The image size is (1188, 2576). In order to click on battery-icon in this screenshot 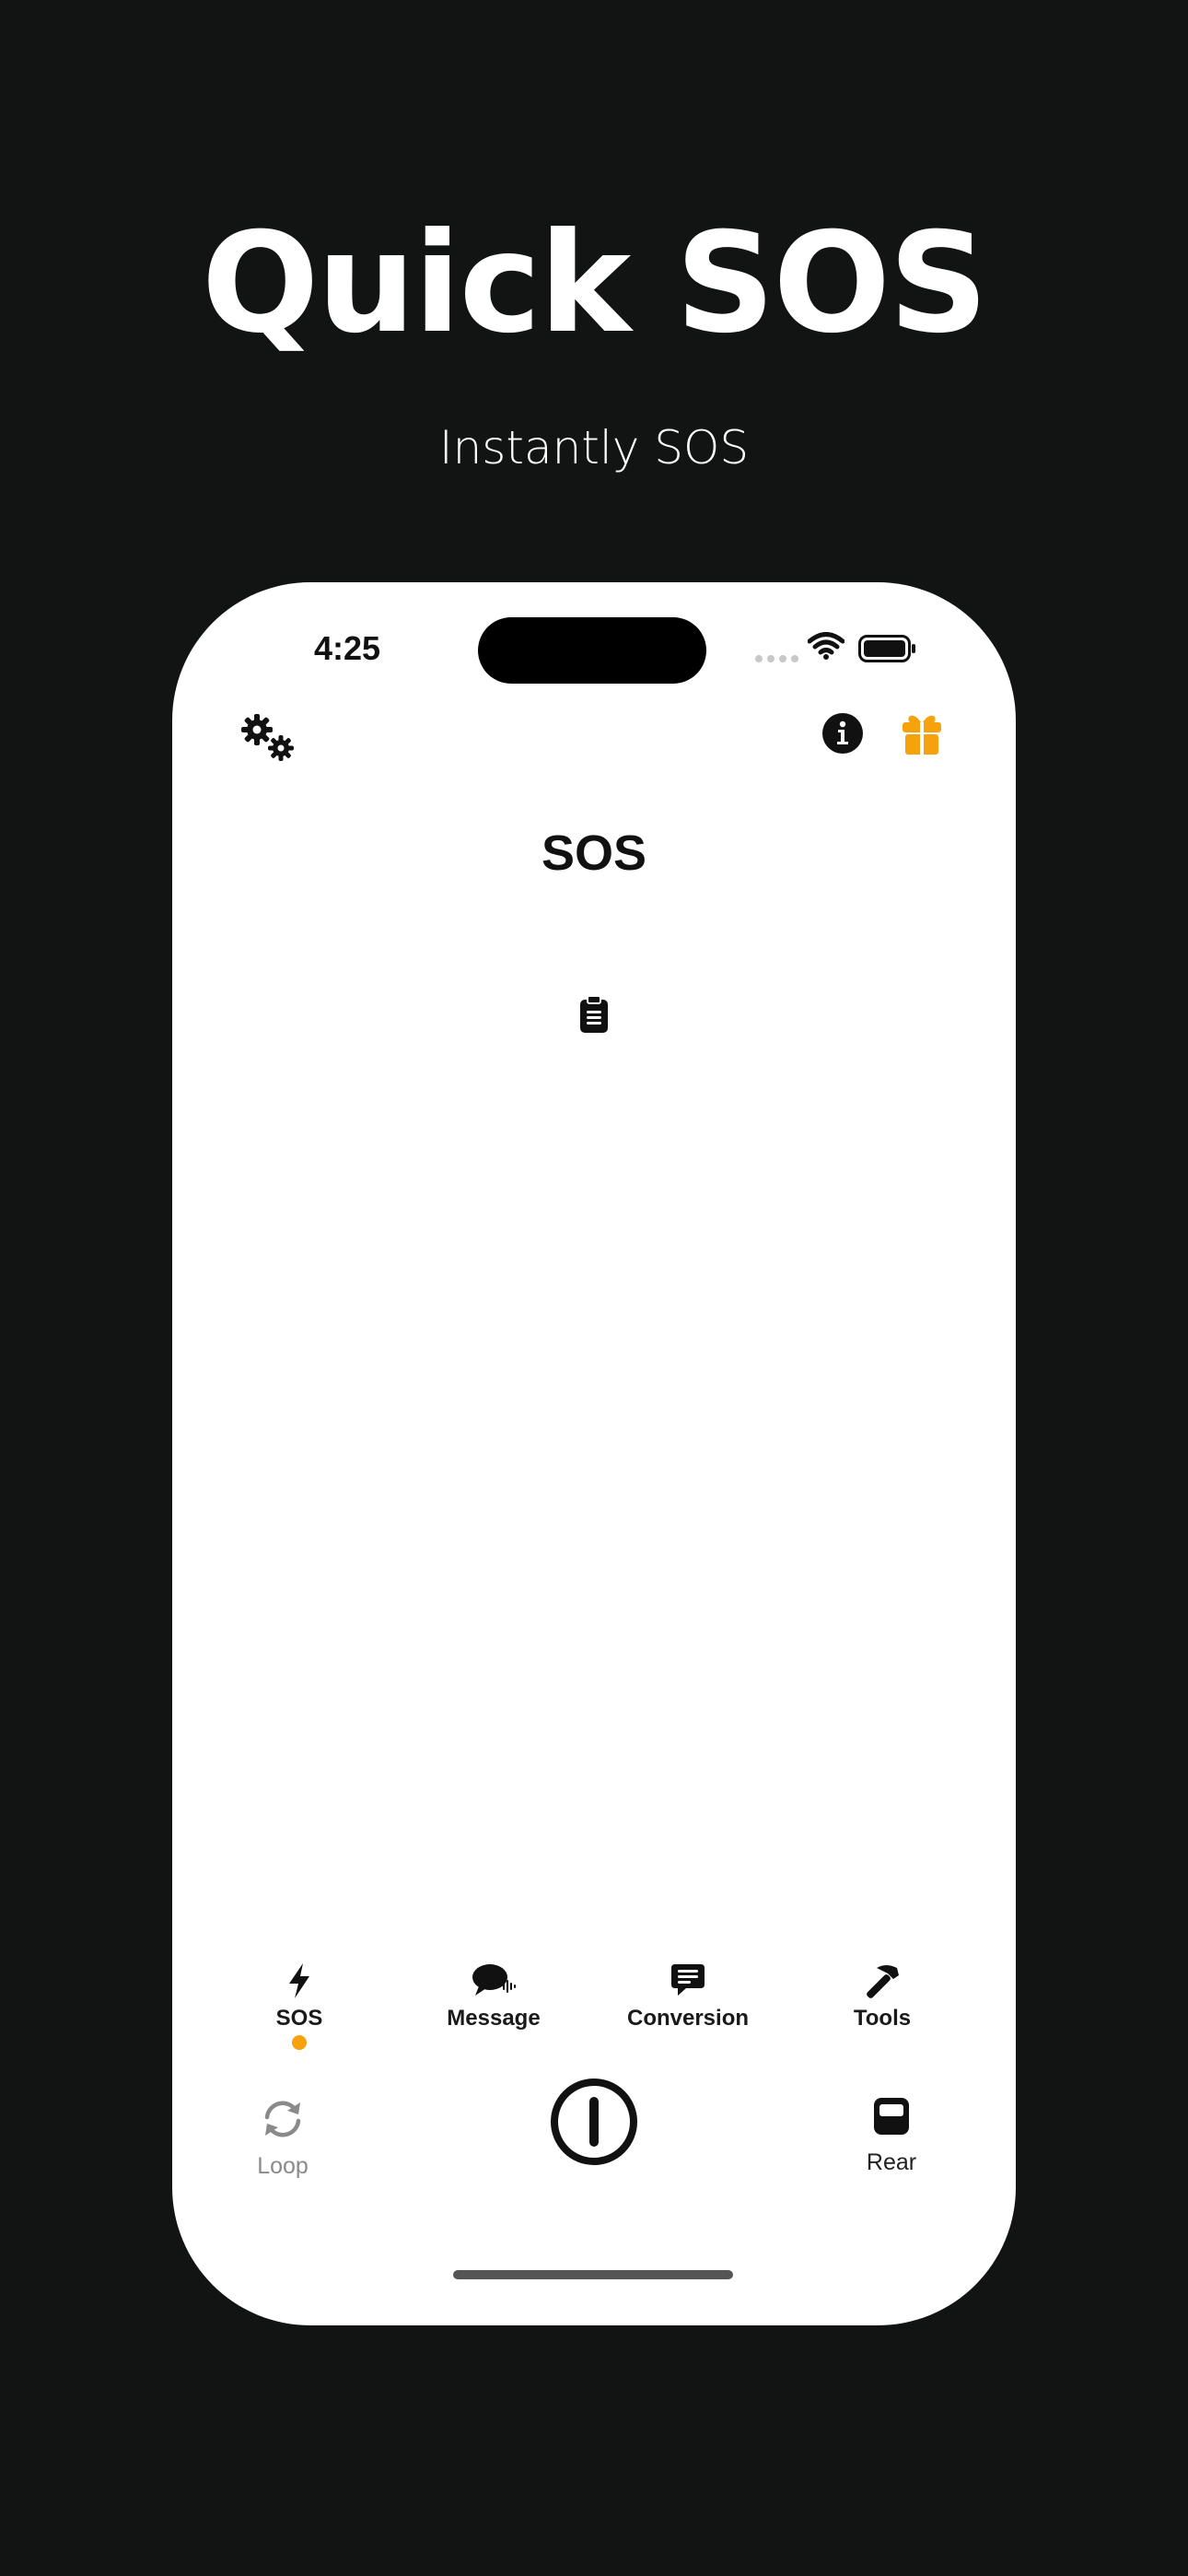, I will do `click(886, 648)`.